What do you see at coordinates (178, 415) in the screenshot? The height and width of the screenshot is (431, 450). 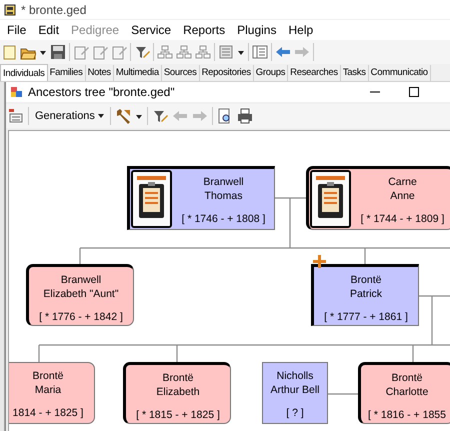 I see `person-dates: [ * 1815 - + 1825 ]` at bounding box center [178, 415].